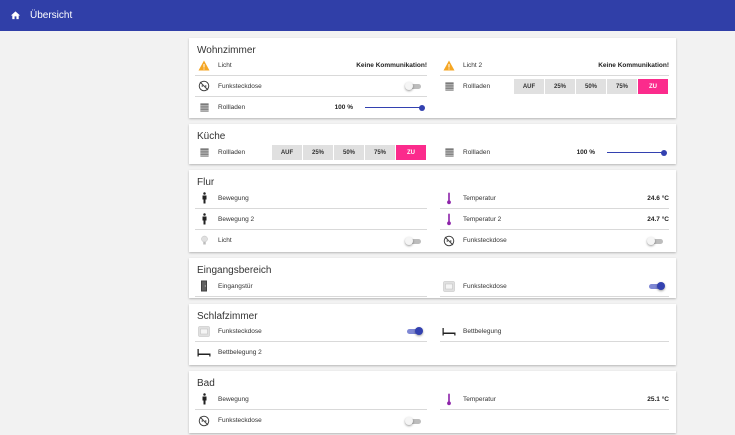 Image resolution: width=735 pixels, height=435 pixels. What do you see at coordinates (482, 331) in the screenshot?
I see `row-label: Bettbelegung` at bounding box center [482, 331].